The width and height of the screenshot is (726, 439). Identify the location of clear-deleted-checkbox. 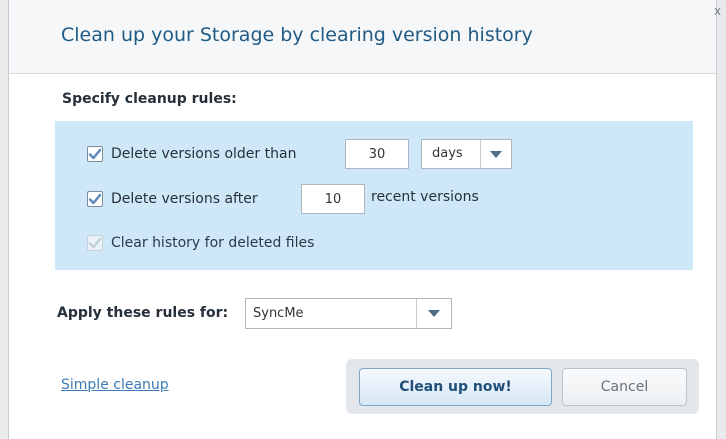
(95, 243).